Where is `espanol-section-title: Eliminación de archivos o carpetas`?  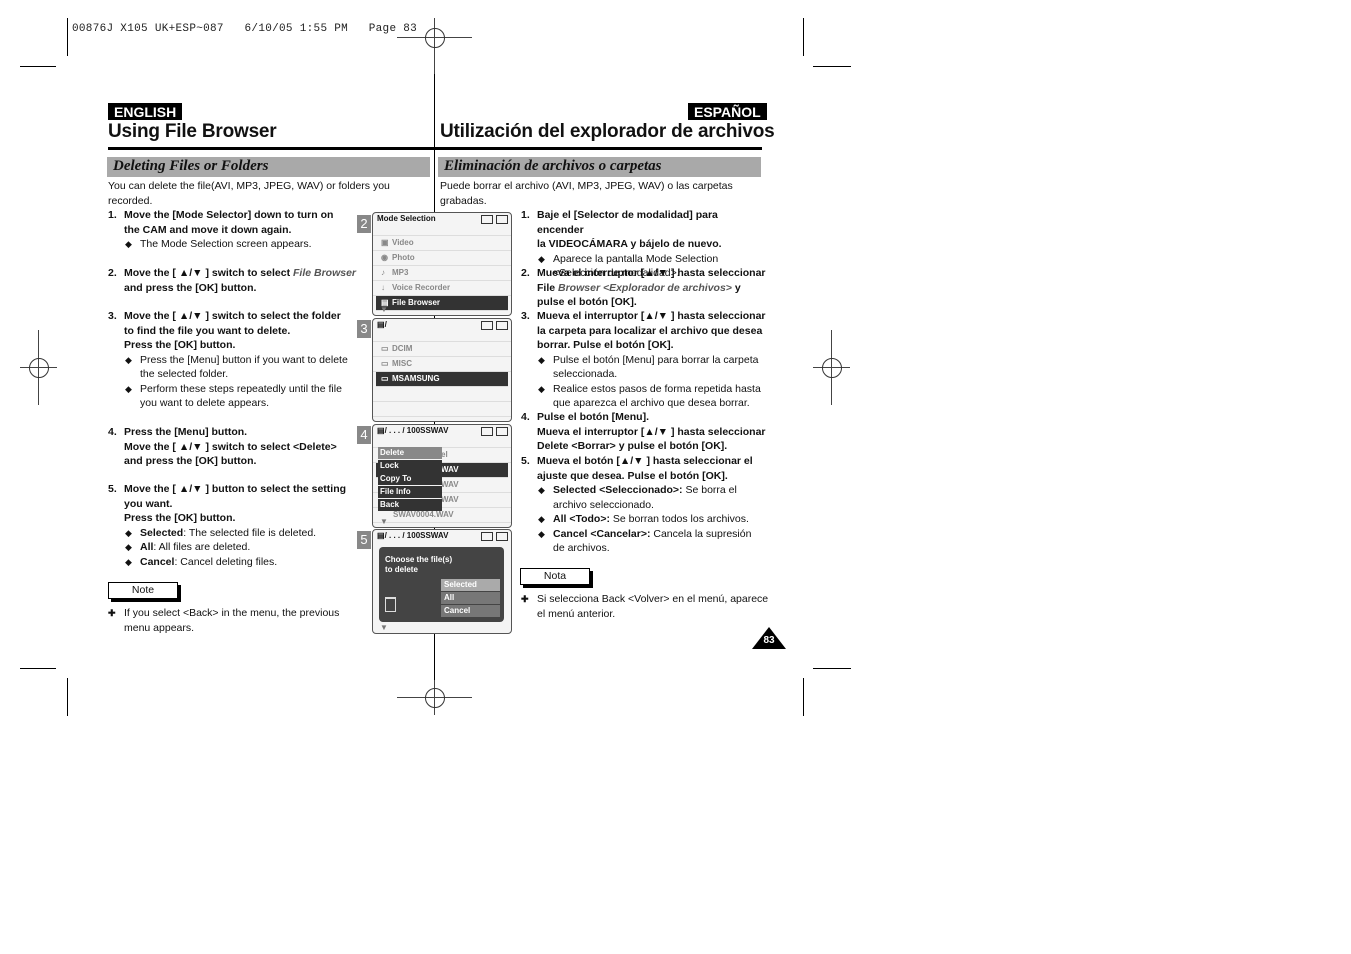
espanol-section-title: Eliminación de archivos o carpetas is located at coordinates (553, 166).